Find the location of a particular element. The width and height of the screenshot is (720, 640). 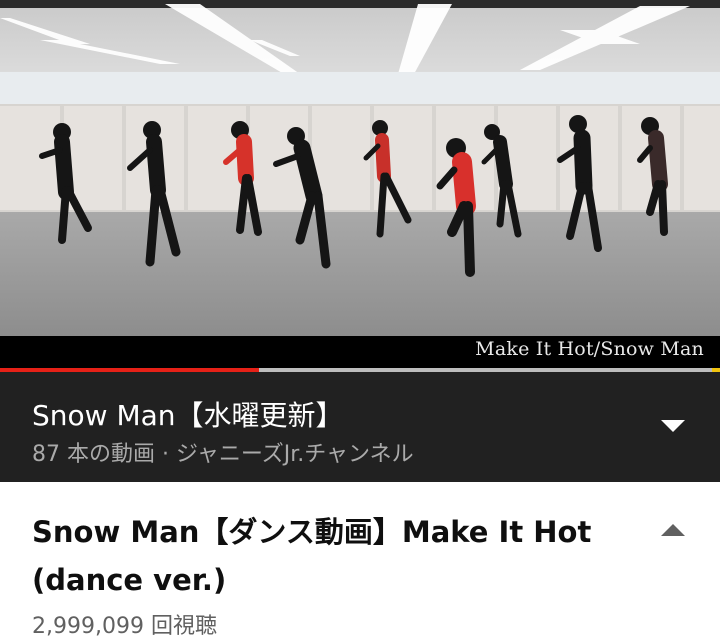

chevron-down-icon is located at coordinates (673, 426).